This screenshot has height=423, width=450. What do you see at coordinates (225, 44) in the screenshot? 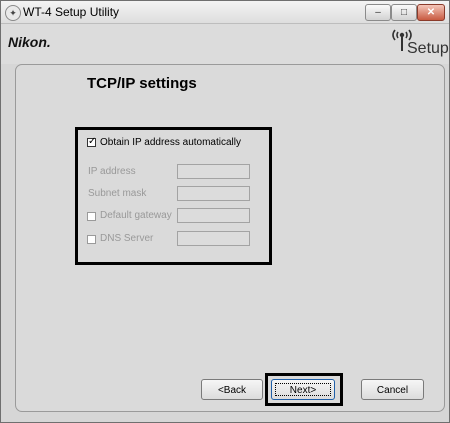
I see `header: Nikon. Setup` at bounding box center [225, 44].